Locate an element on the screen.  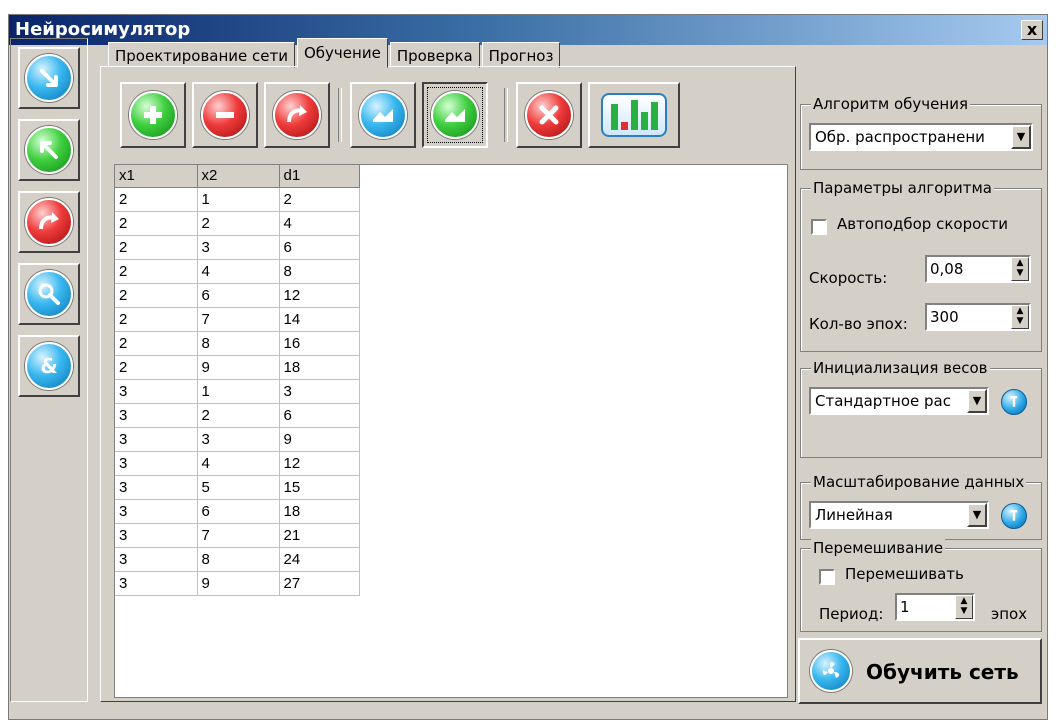
histogram-button is located at coordinates (634, 115).